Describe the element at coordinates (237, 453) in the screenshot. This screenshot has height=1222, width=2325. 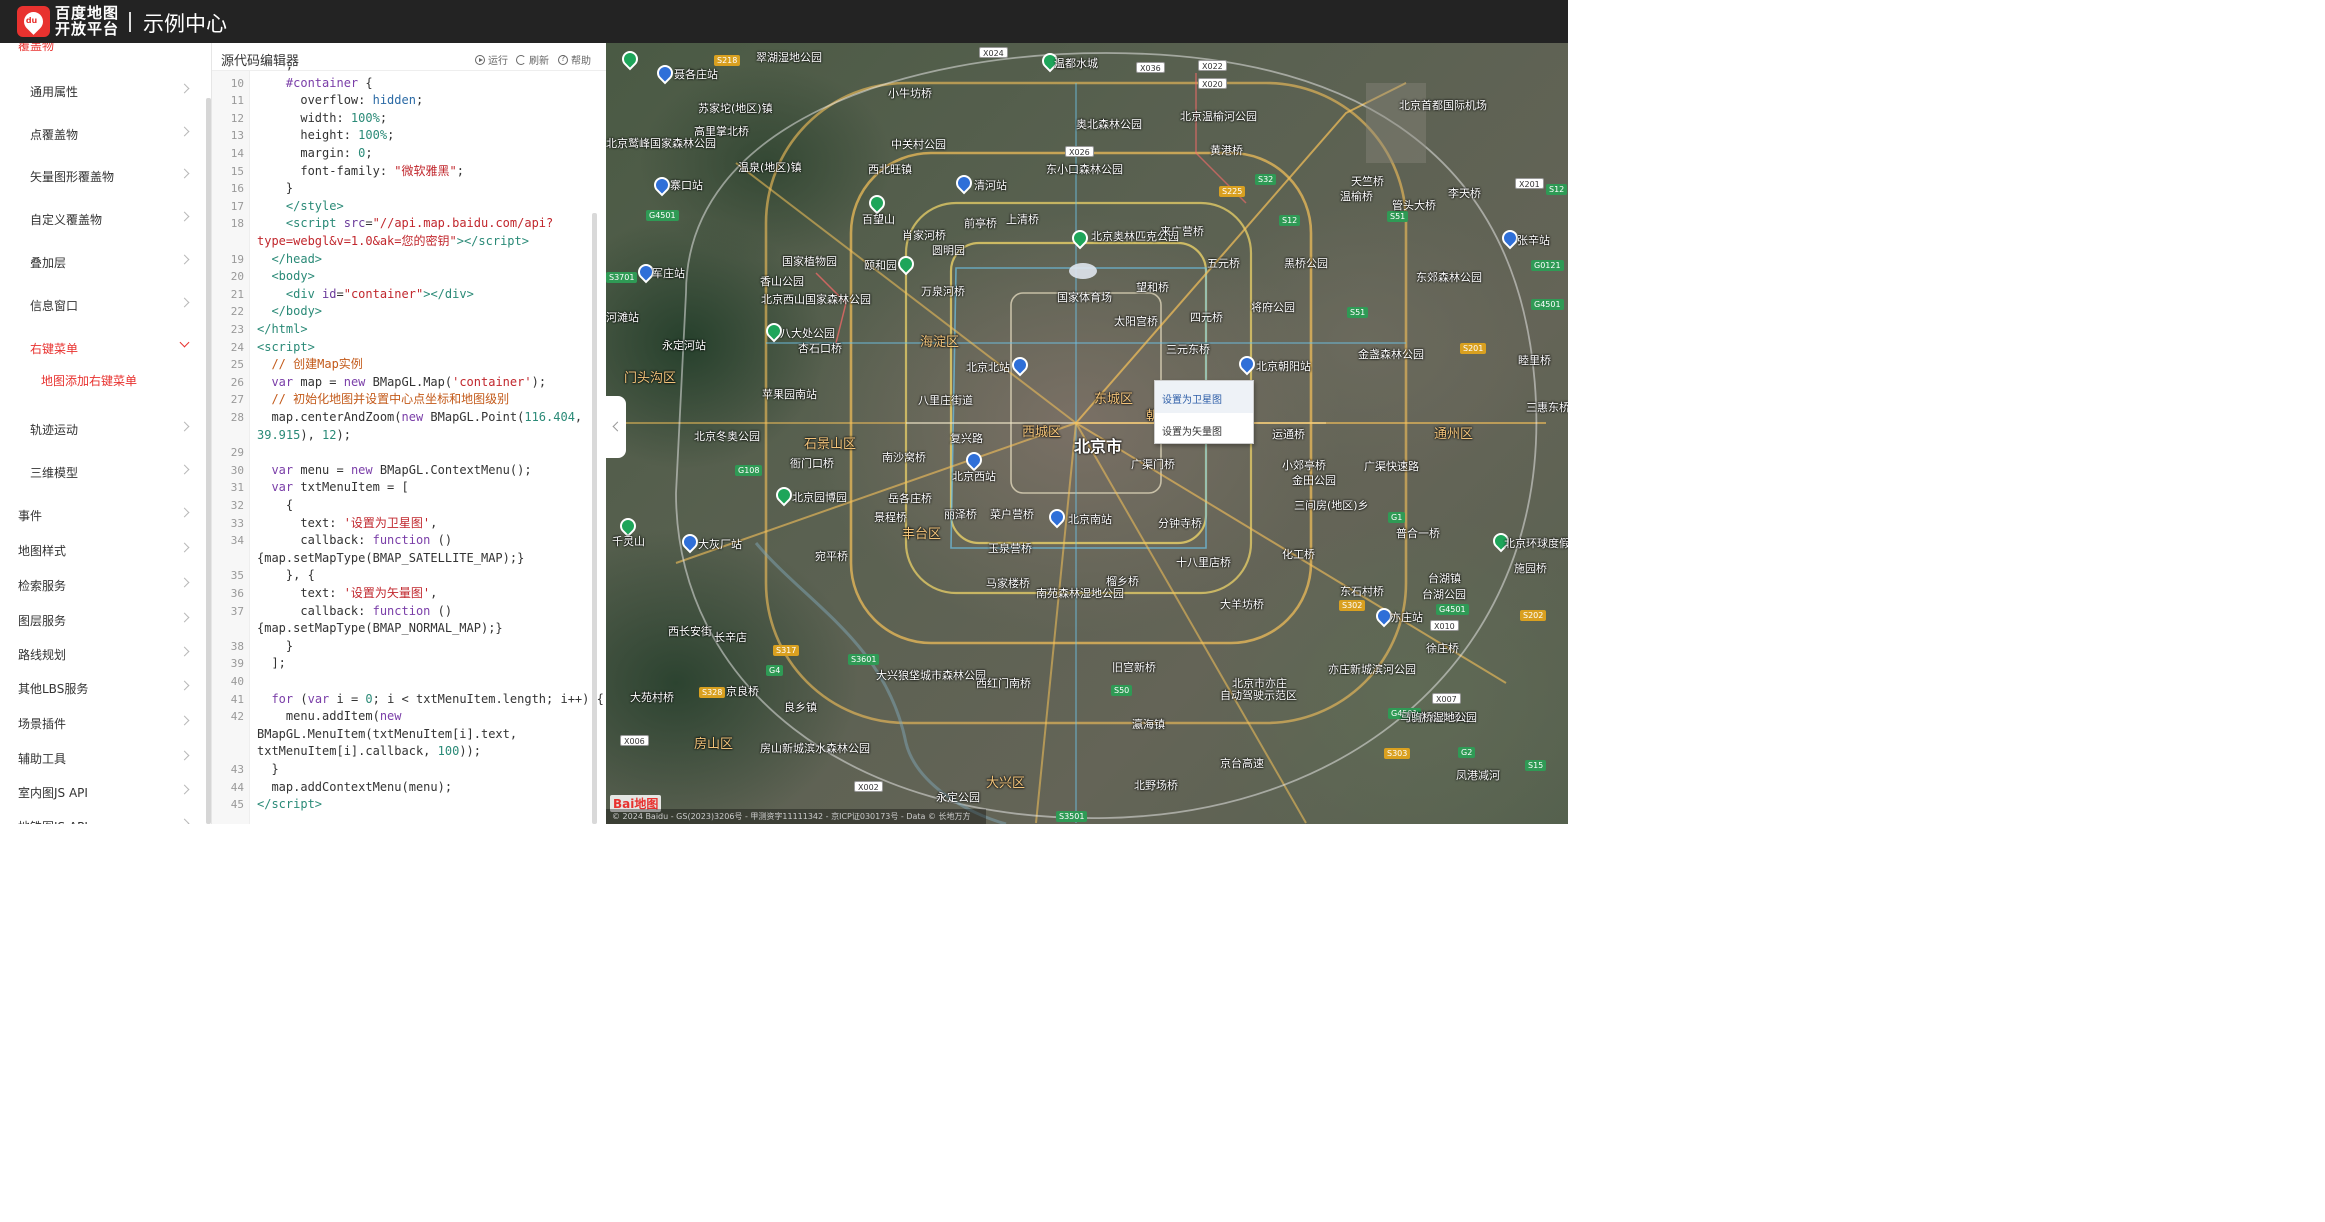
I see `line-number: 29` at that location.